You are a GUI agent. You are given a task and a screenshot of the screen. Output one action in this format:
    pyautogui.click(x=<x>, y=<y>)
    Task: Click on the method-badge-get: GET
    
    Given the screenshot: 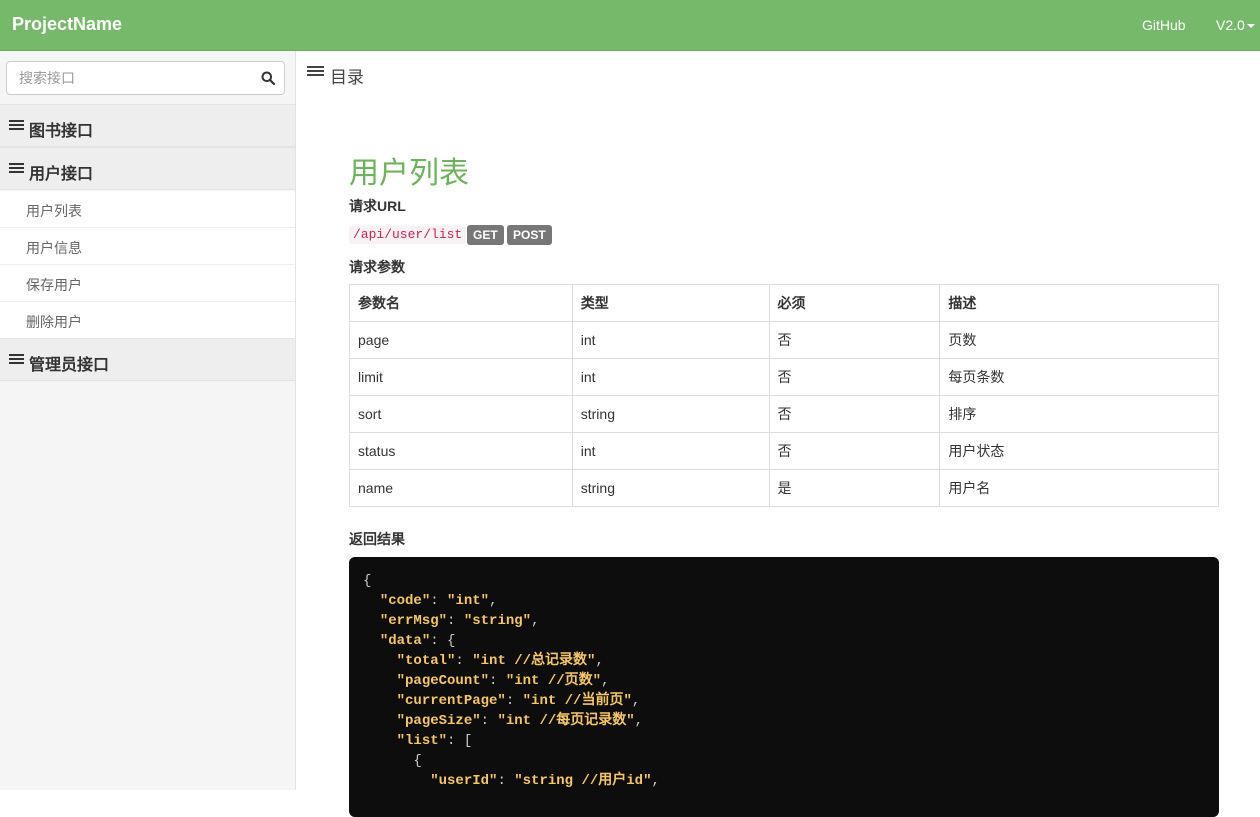 What is the action you would take?
    pyautogui.click(x=485, y=235)
    